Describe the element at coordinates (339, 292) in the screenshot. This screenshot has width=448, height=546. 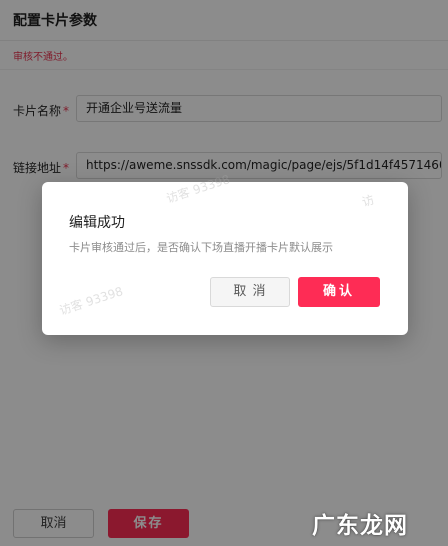
I see `dialog-confirm-button: 确认` at that location.